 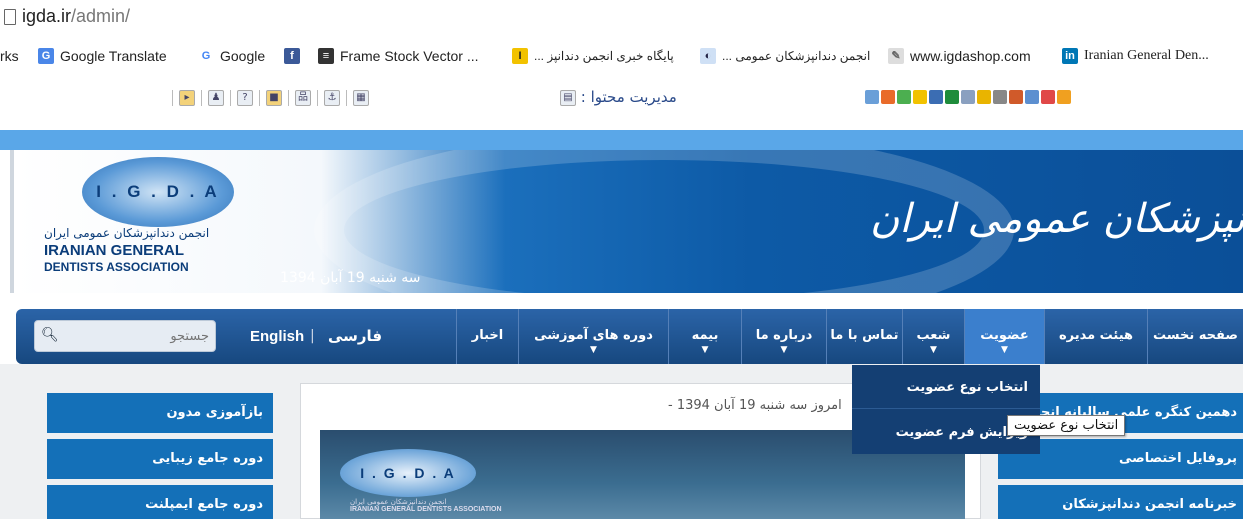 I want to click on nav-label: صفحه نخست, so click(x=1195, y=335).